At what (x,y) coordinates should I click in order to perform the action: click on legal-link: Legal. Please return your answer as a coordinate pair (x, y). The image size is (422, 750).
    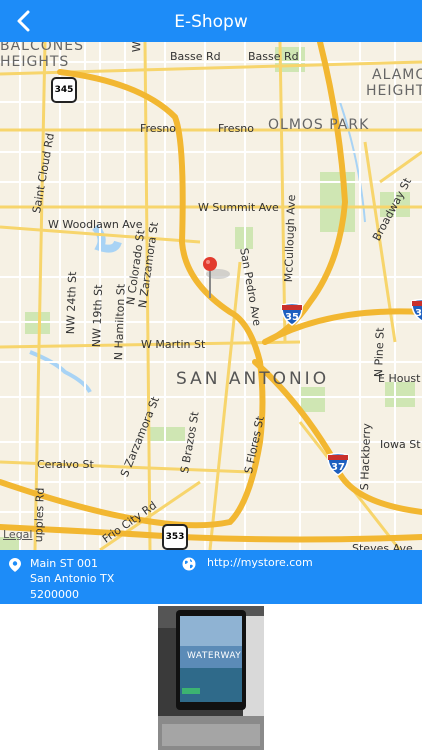
    Looking at the image, I should click on (17, 534).